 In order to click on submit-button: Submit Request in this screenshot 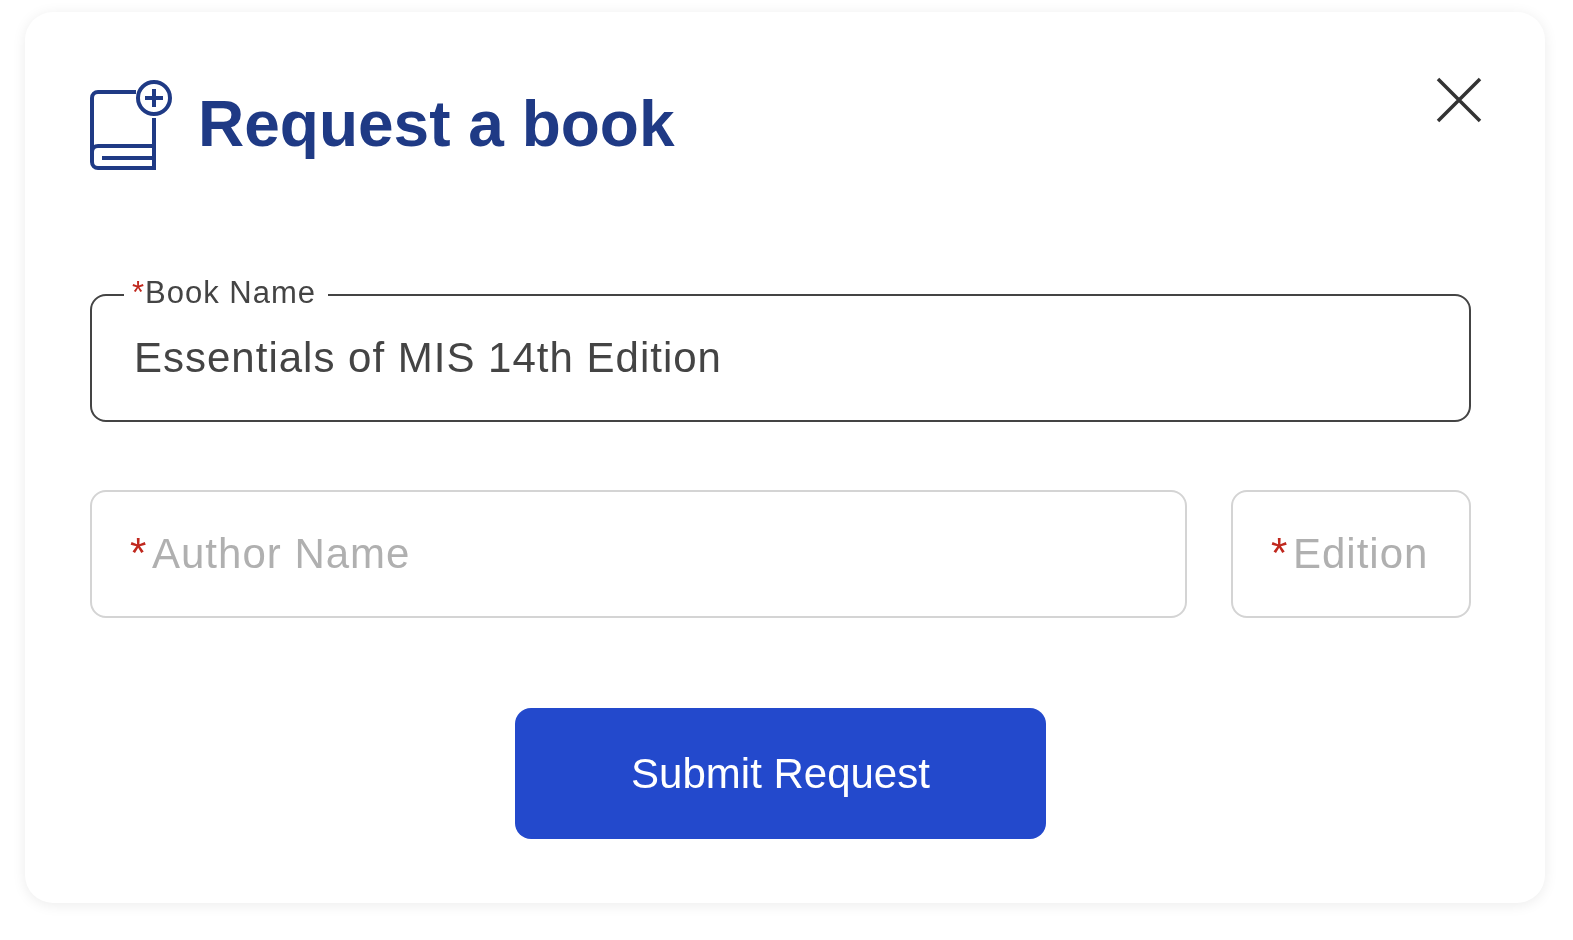, I will do `click(780, 773)`.